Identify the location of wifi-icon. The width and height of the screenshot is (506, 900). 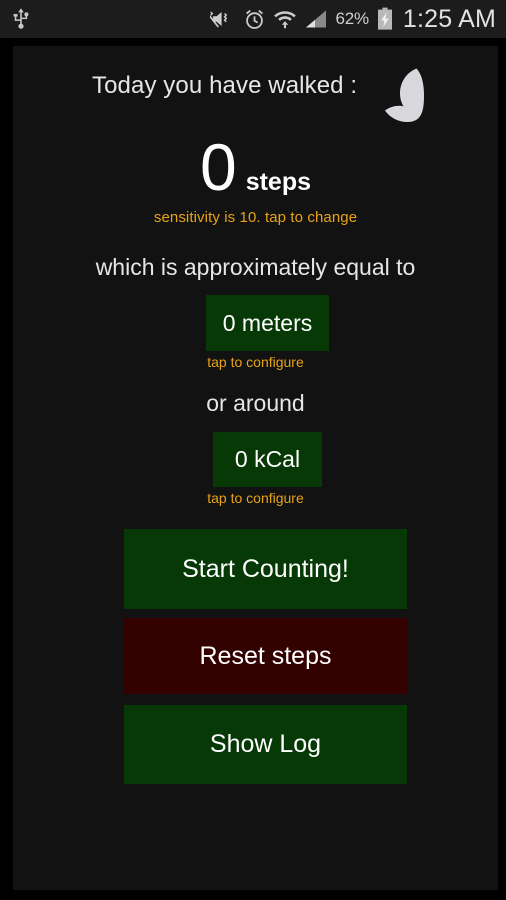
(285, 19).